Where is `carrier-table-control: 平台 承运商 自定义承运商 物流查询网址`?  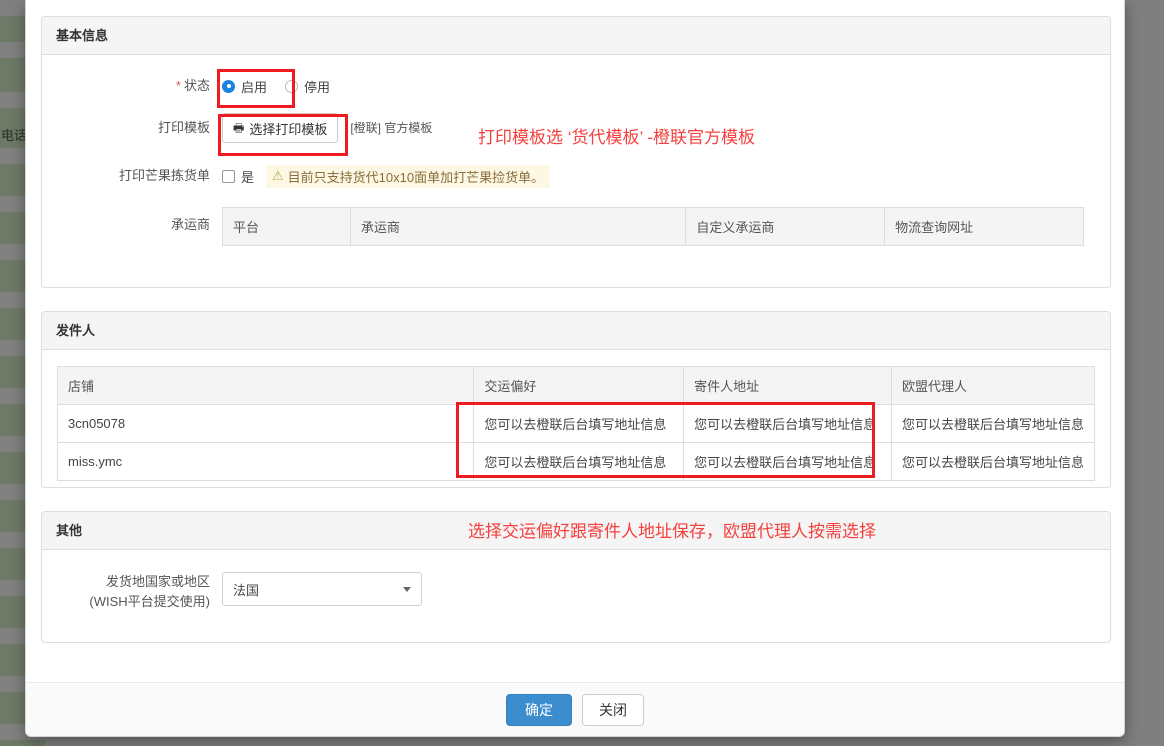 carrier-table-control: 平台 承运商 自定义承运商 物流查询网址 is located at coordinates (653, 226).